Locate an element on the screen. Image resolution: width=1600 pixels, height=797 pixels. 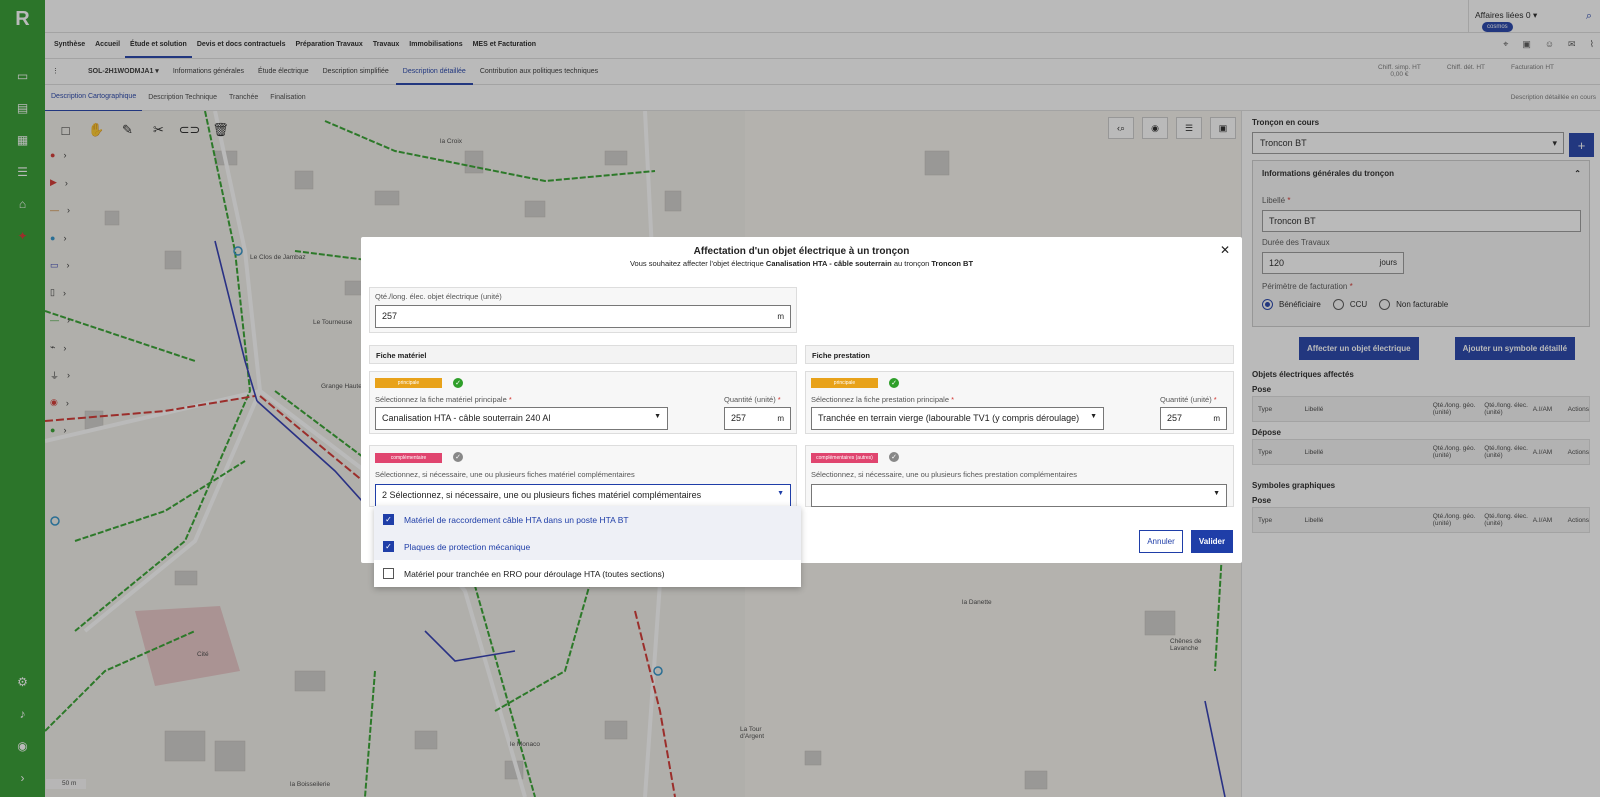
tag-complementaire: complémentaire is located at coordinates (408, 458).